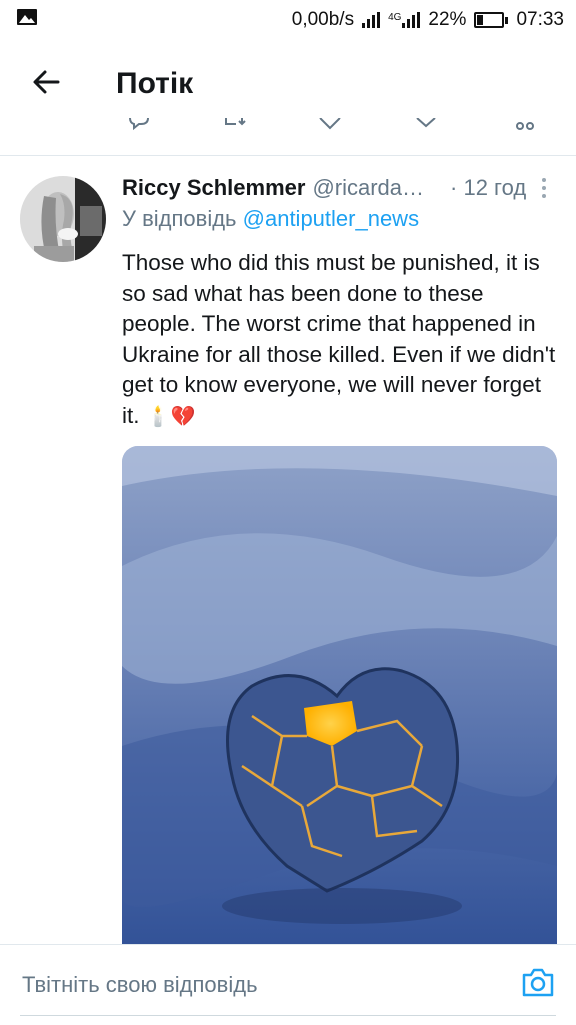 The width and height of the screenshot is (576, 1025). What do you see at coordinates (182, 218) in the screenshot?
I see `reply-prefix: У відповідь` at bounding box center [182, 218].